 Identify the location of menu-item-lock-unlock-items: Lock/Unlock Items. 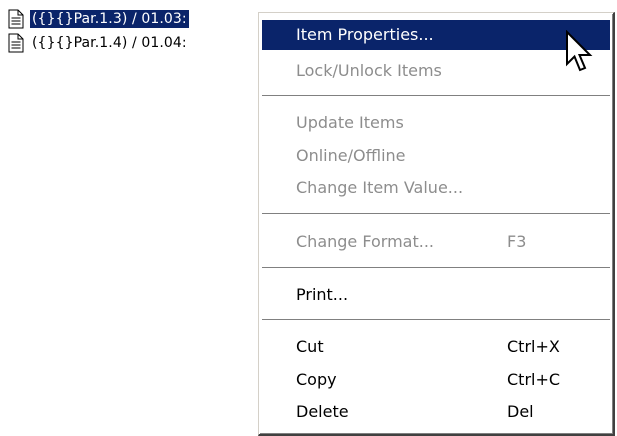
(436, 71).